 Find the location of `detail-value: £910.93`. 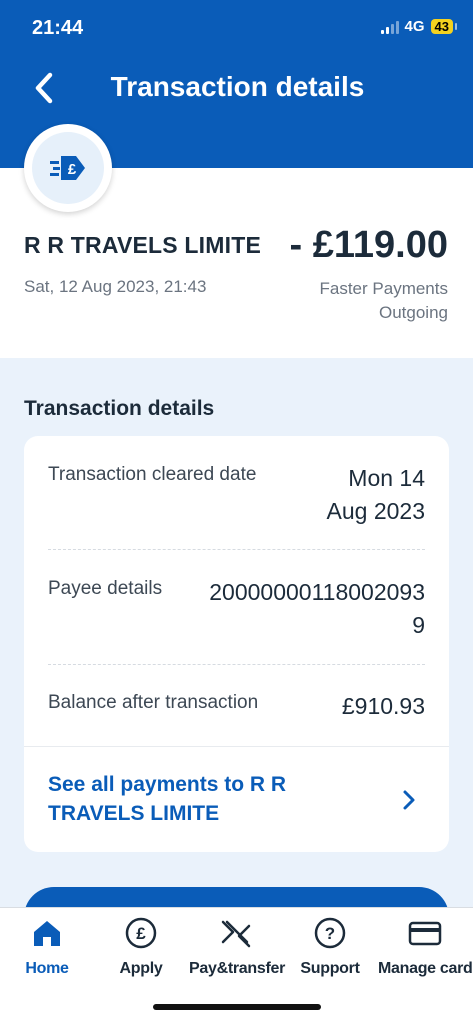

detail-value: £910.93 is located at coordinates (383, 706).